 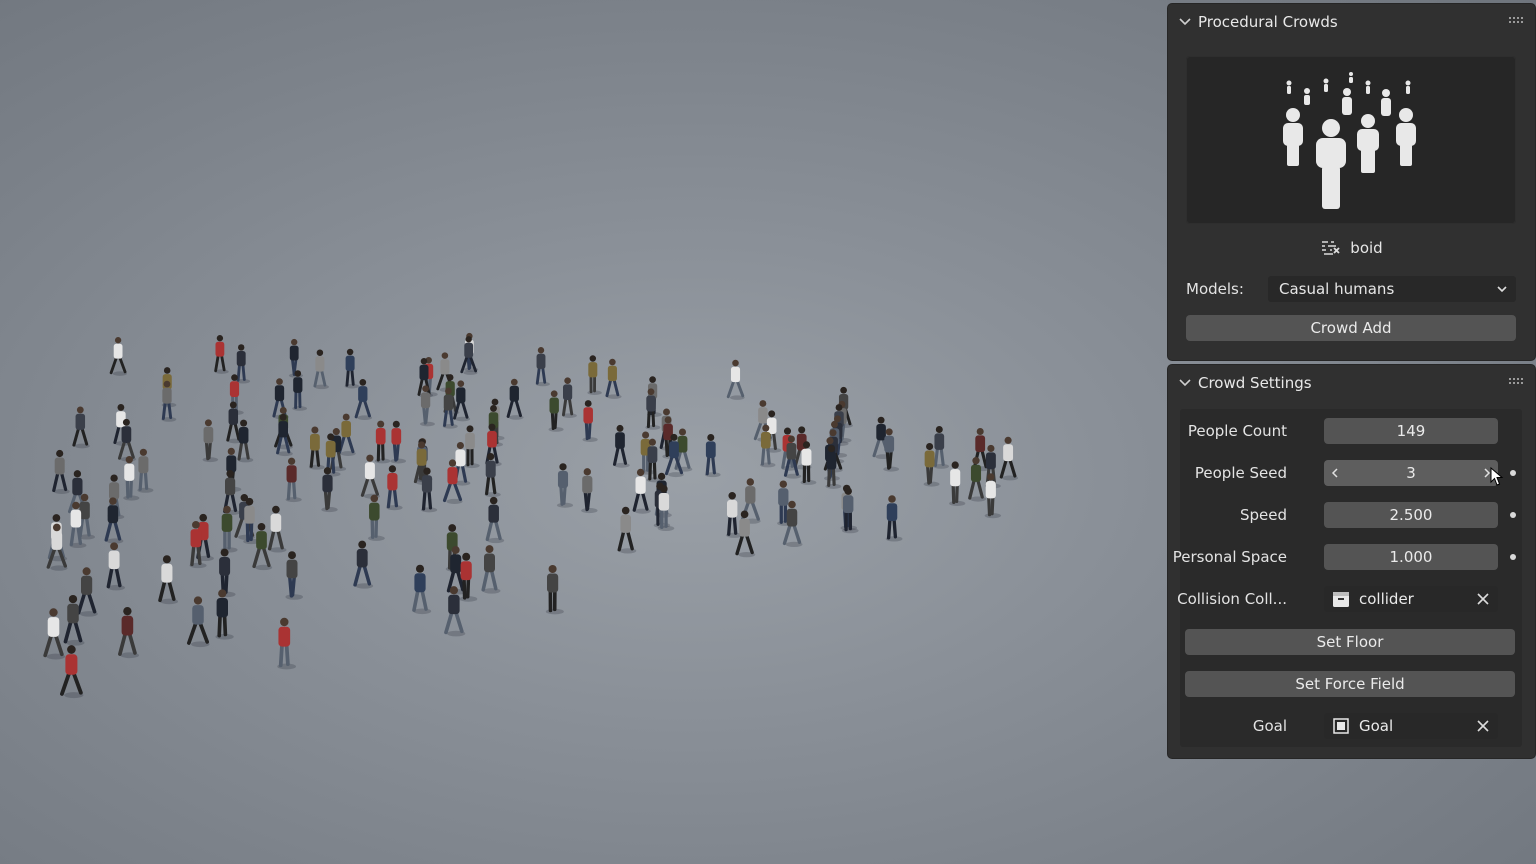 I want to click on collision-collection-value: collider, so click(x=1386, y=599).